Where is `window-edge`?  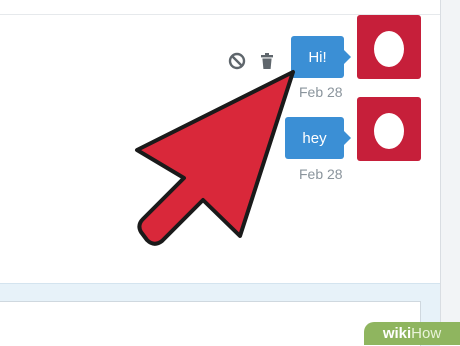 window-edge is located at coordinates (450, 172).